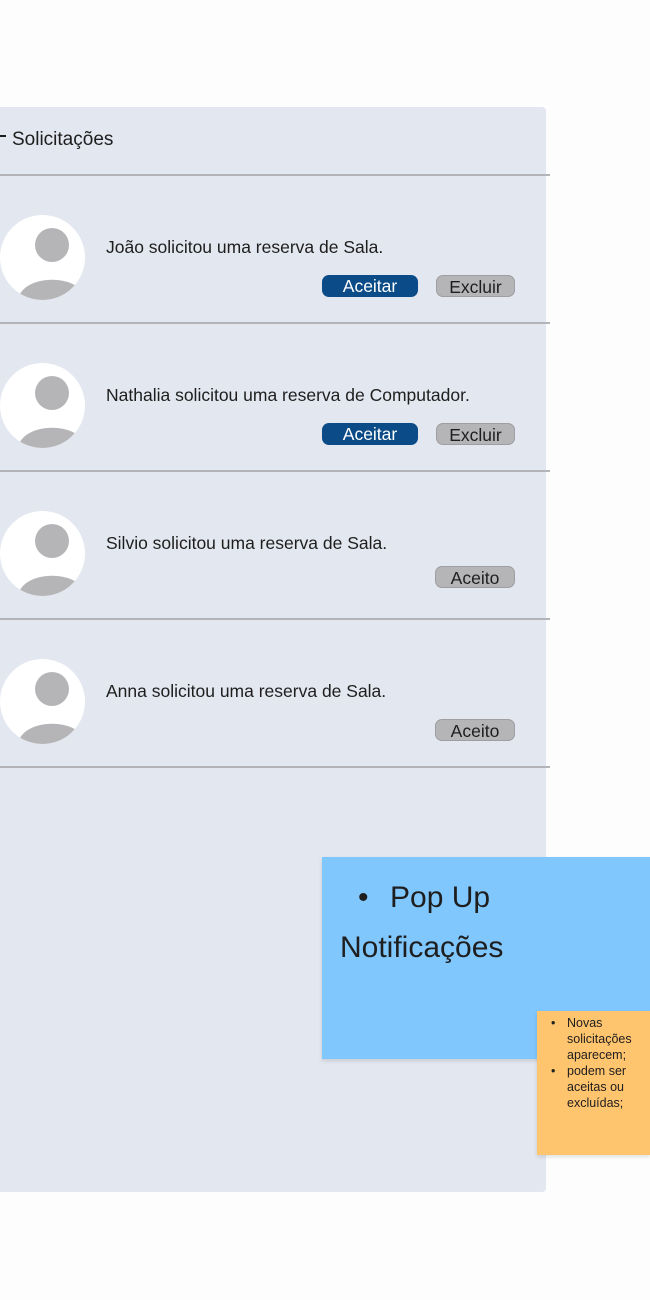 The height and width of the screenshot is (1300, 650). I want to click on details-item: podem ser aceitas ou excluídas;, so click(596, 1087).